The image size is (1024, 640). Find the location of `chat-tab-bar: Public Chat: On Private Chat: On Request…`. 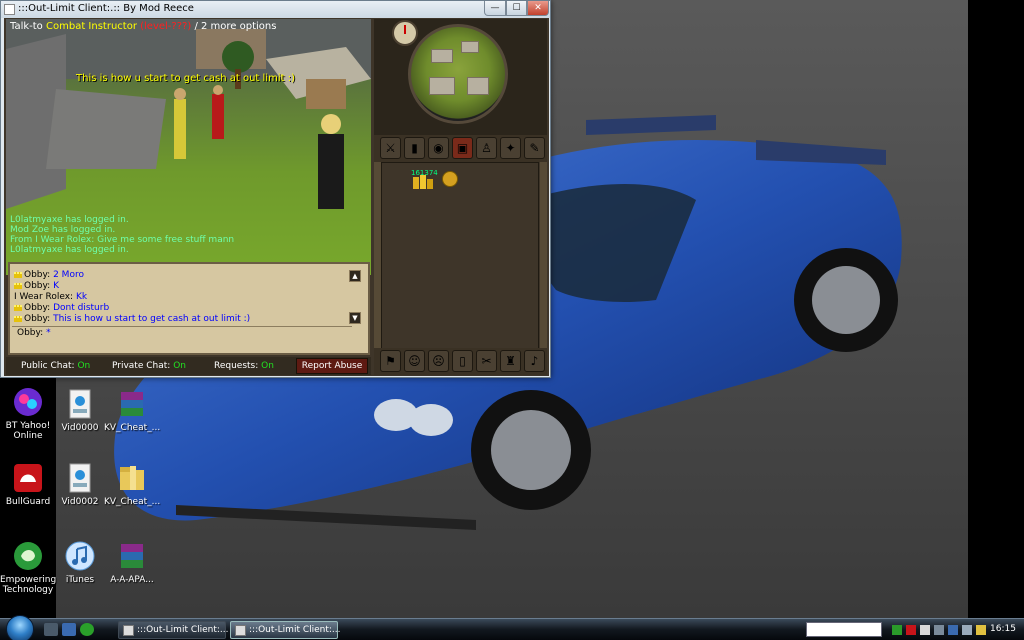

chat-tab-bar: Public Chat: On Private Chat: On Request… is located at coordinates (188, 366).